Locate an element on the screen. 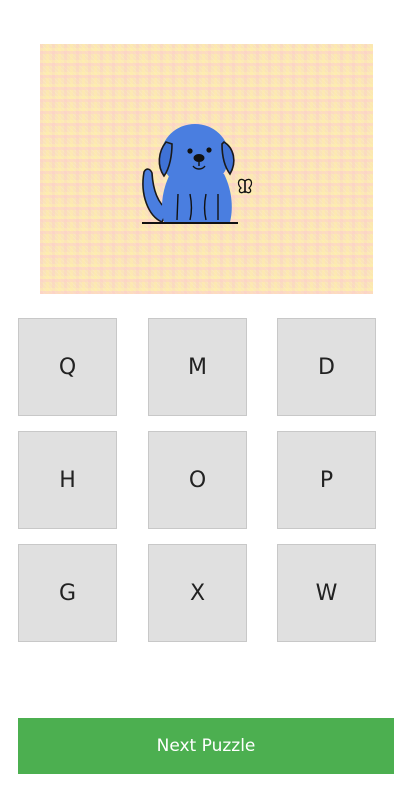 Image resolution: width=412 pixels, height=792 pixels. tile-letter: X is located at coordinates (197, 593).